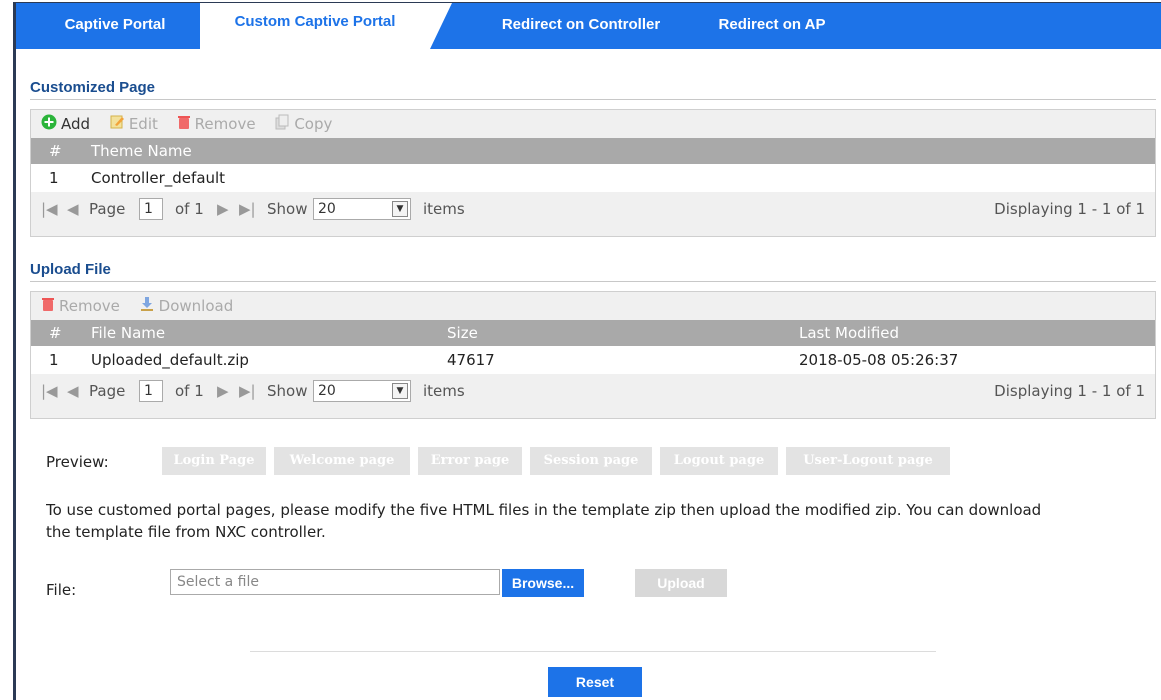 Image resolution: width=1161 pixels, height=700 pixels. What do you see at coordinates (462, 333) in the screenshot?
I see `column-header-size: Size` at bounding box center [462, 333].